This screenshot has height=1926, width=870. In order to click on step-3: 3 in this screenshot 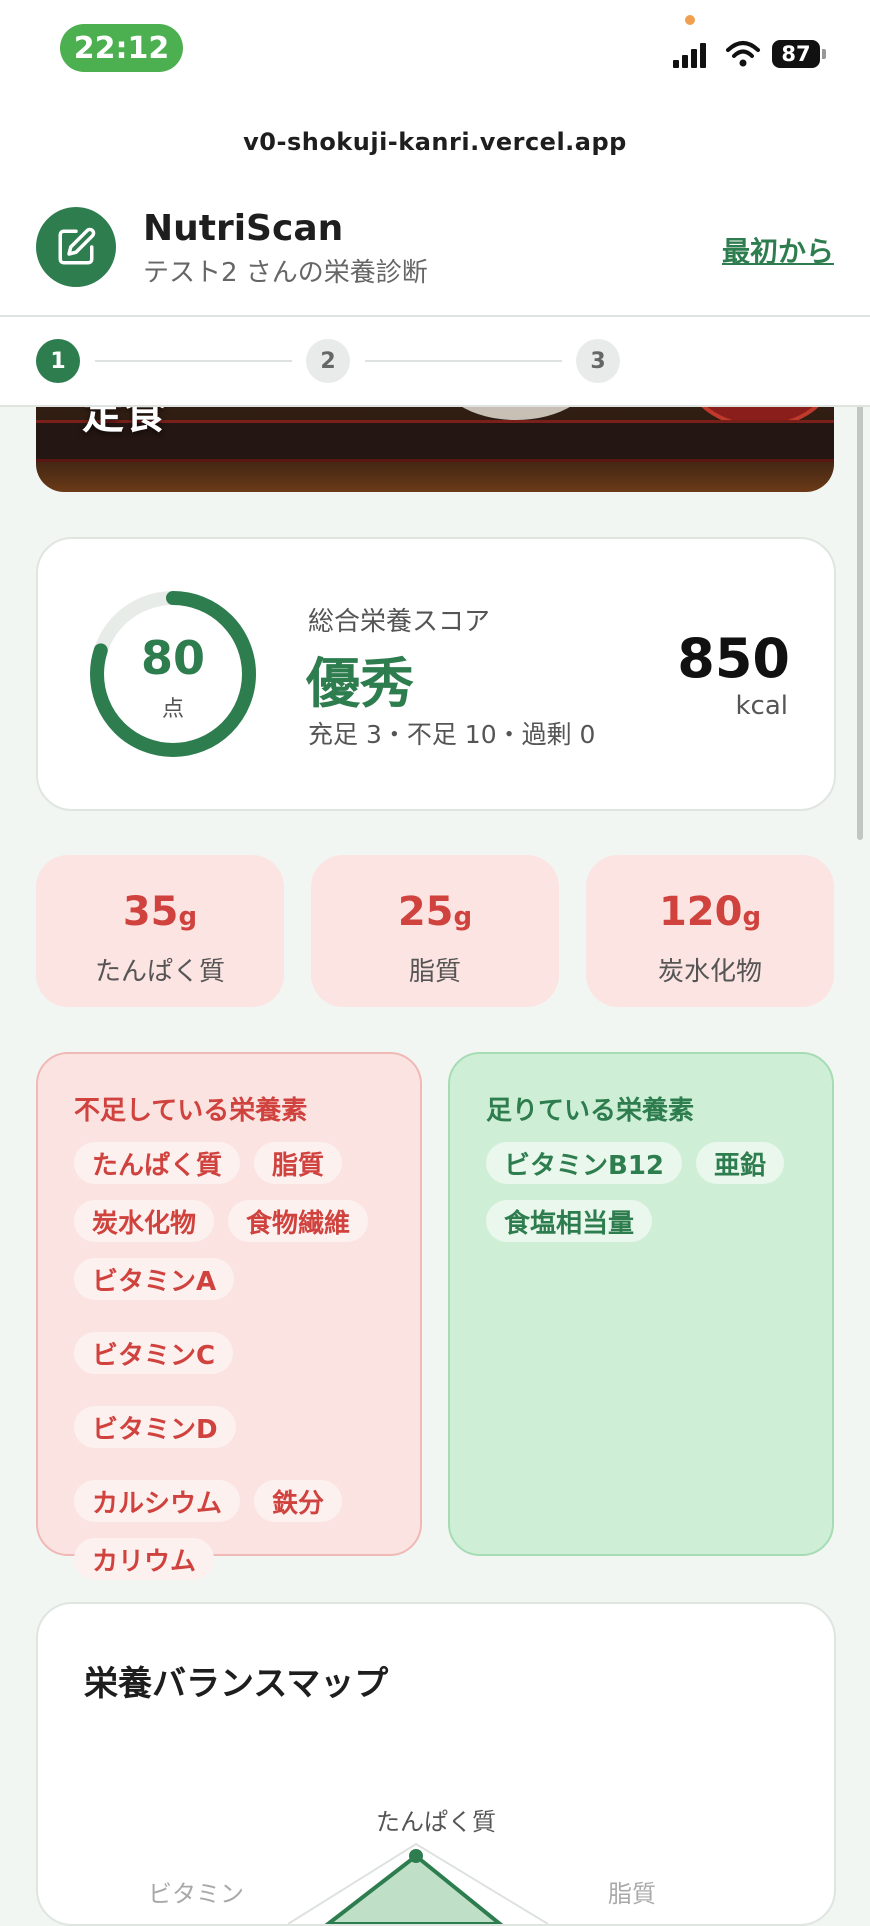, I will do `click(598, 361)`.